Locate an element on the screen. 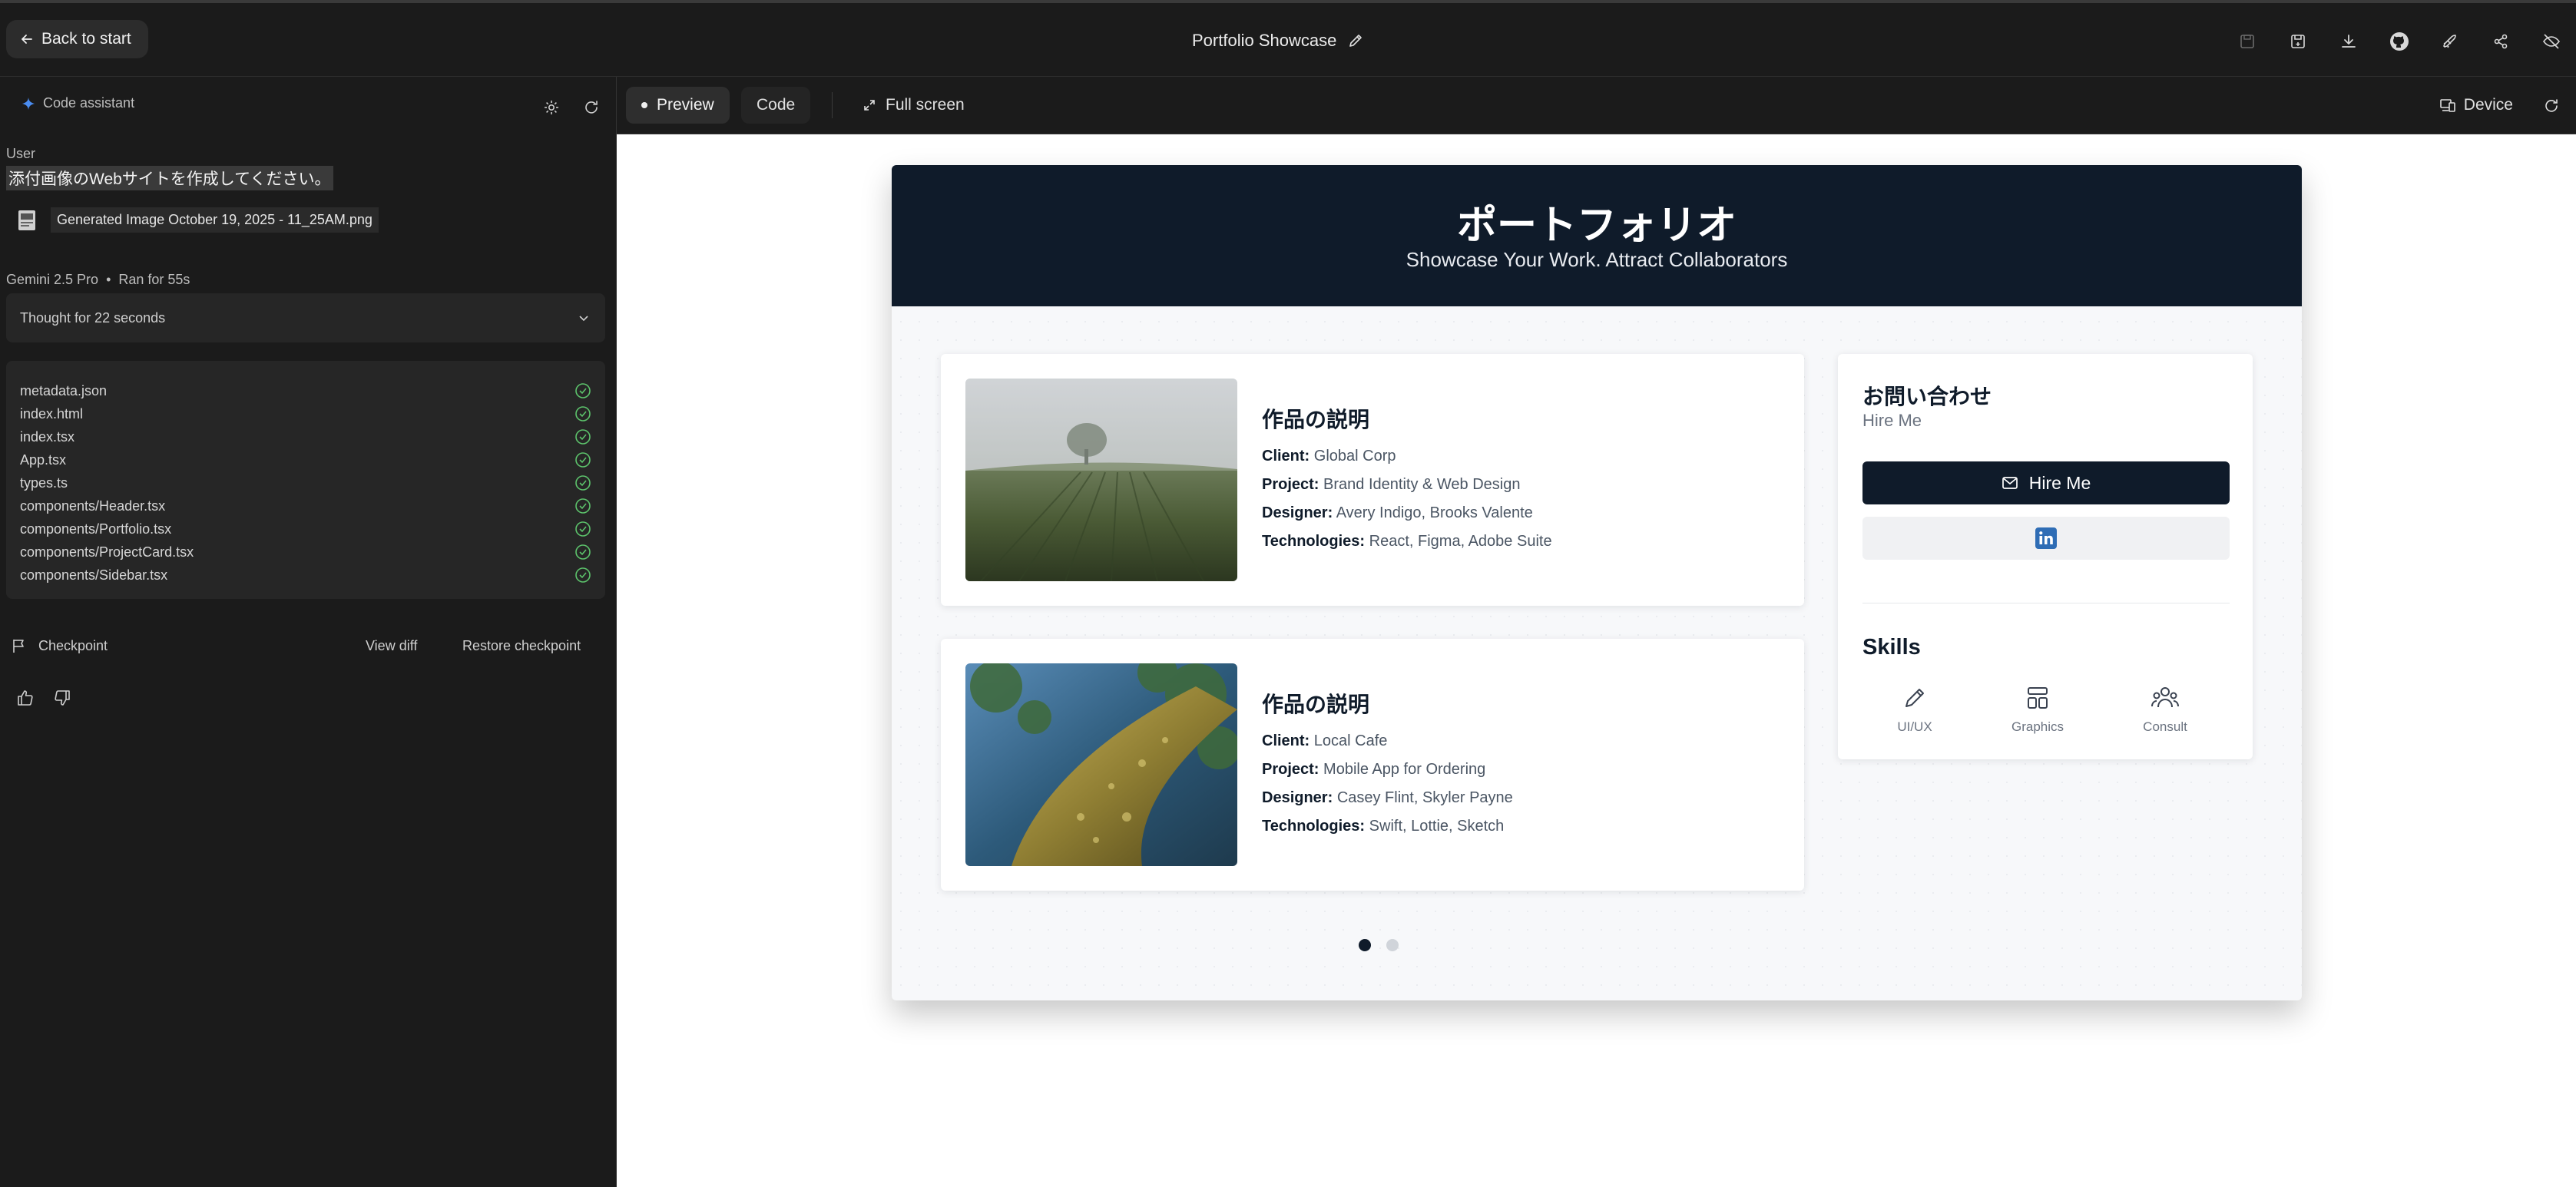 The width and height of the screenshot is (2576, 1187). file-row: types.ts is located at coordinates (305, 483).